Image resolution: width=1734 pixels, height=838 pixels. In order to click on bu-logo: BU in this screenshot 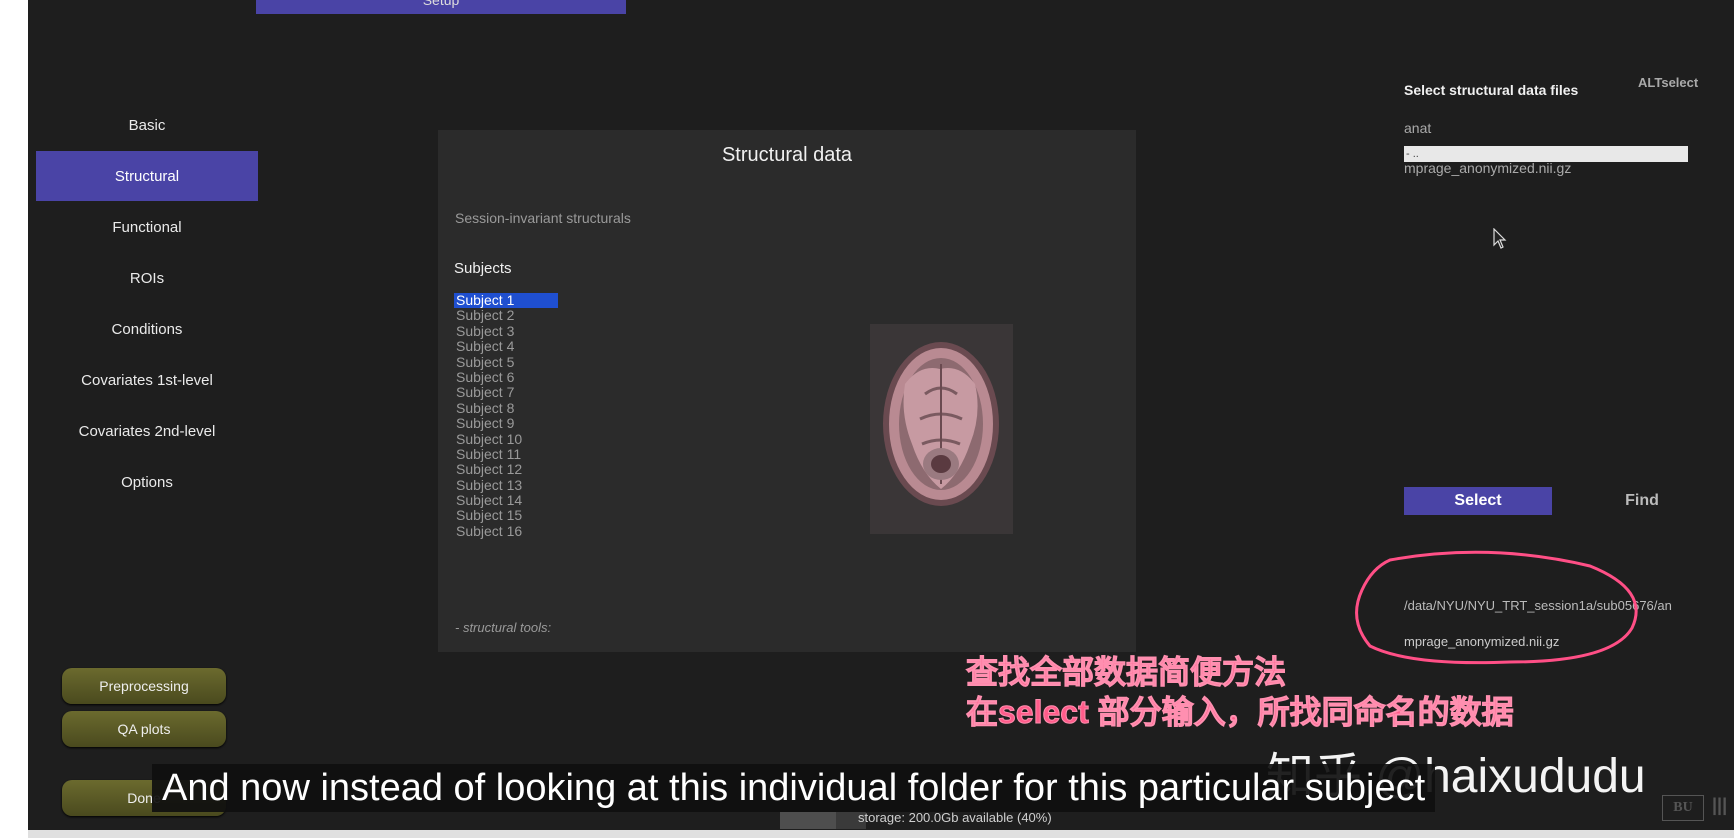, I will do `click(1683, 808)`.